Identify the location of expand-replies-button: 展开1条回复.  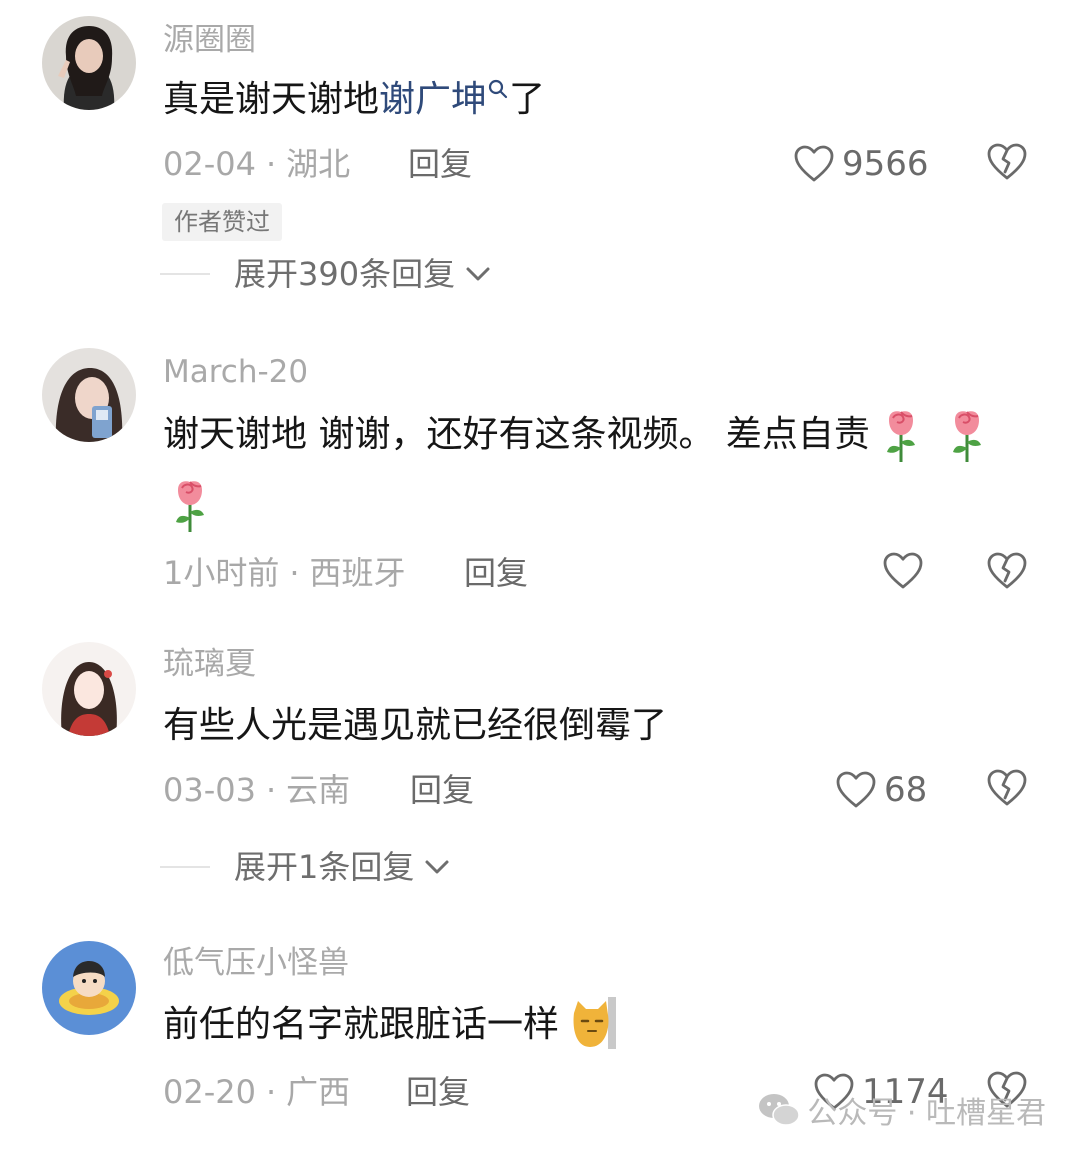
(306, 867).